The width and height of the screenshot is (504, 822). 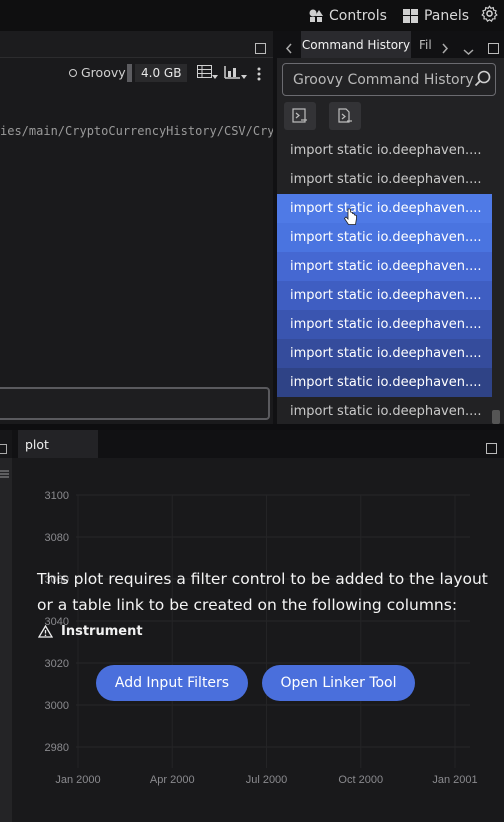 I want to click on open-linker-tool-button: Open Linker Tool, so click(x=338, y=683).